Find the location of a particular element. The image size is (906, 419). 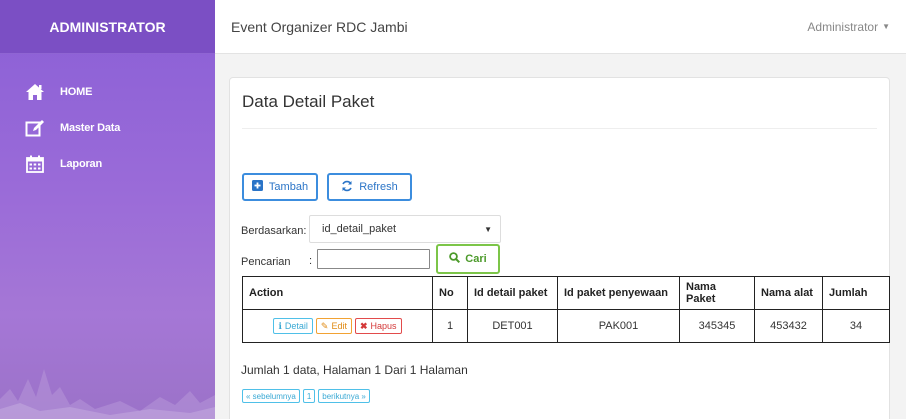

pager-prev: « sebelumnya is located at coordinates (271, 396).